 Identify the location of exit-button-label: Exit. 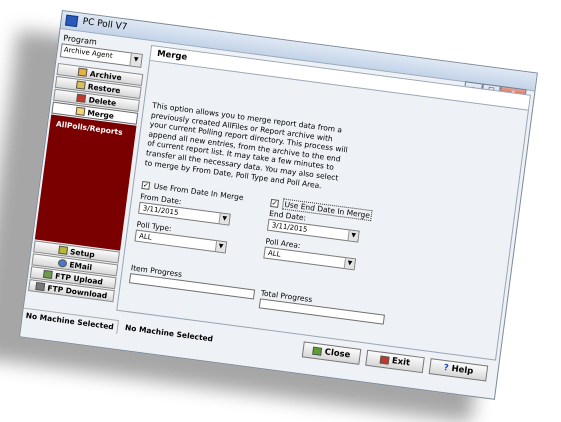
(401, 362).